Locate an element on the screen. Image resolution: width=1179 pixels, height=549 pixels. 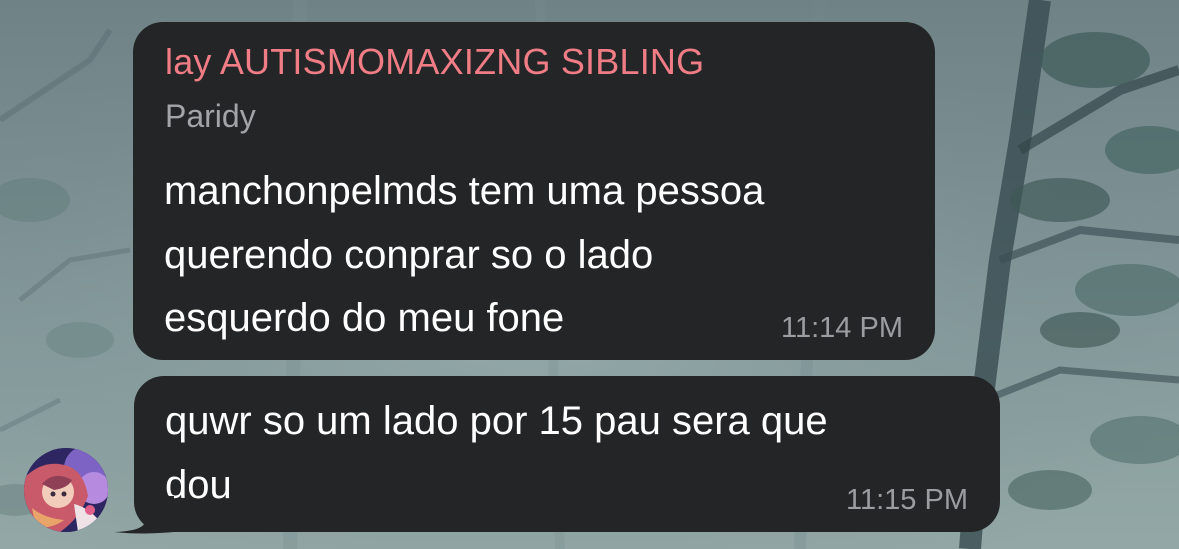
message-timestamp: 11:14 PM is located at coordinates (842, 328).